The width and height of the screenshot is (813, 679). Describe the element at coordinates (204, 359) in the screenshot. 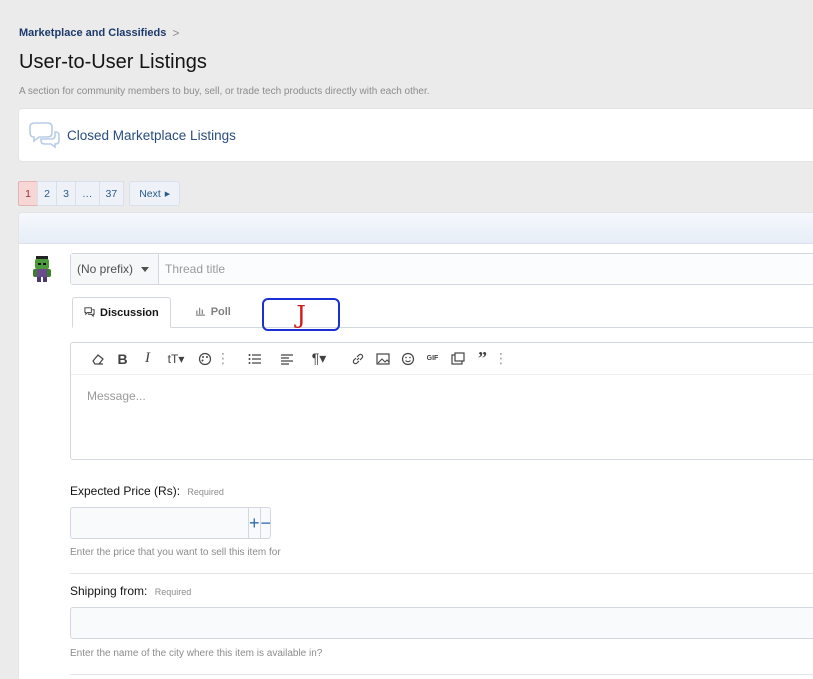

I see `palette-icon` at that location.